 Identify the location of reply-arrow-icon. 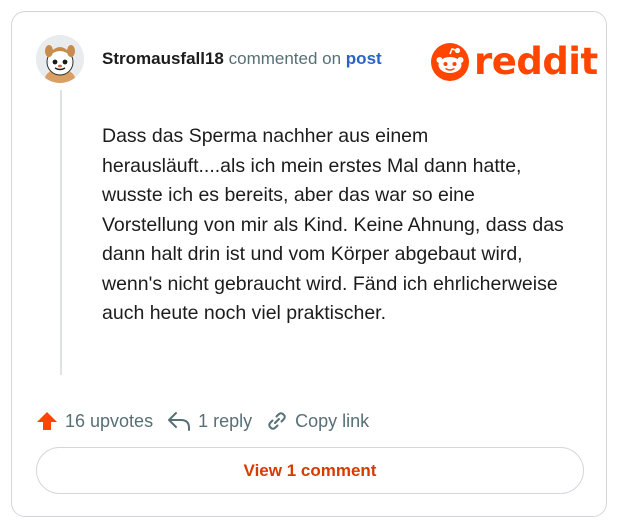
(179, 421).